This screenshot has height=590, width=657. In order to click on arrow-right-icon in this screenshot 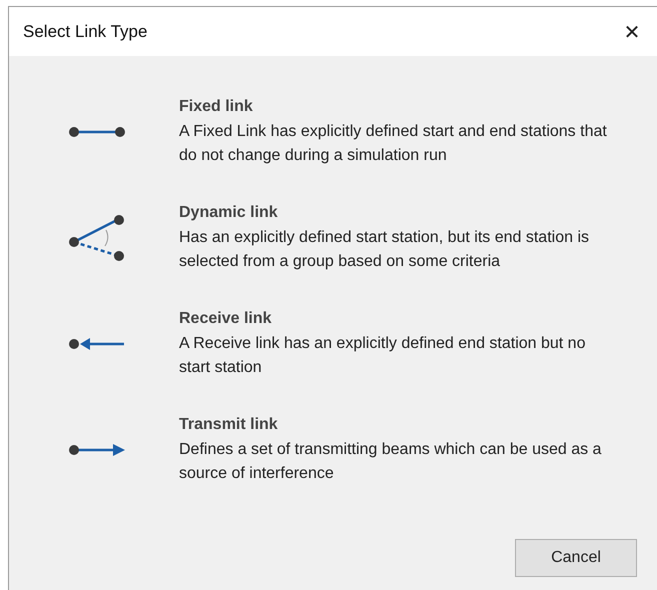, I will do `click(97, 450)`.